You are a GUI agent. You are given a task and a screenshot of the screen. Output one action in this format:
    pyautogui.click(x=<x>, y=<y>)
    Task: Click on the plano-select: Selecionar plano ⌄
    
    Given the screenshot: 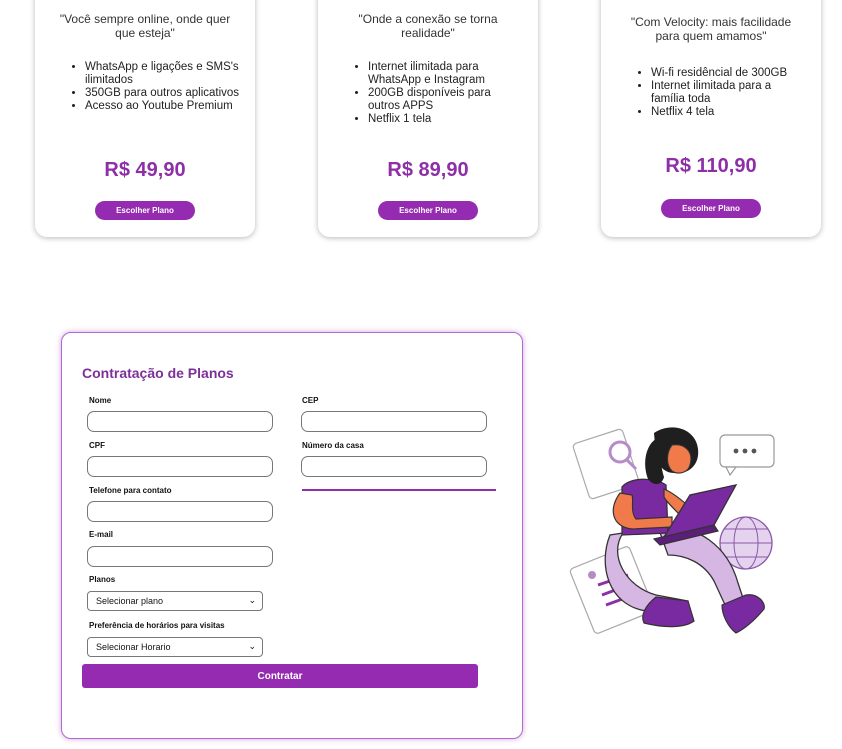 What is the action you would take?
    pyautogui.click(x=175, y=601)
    